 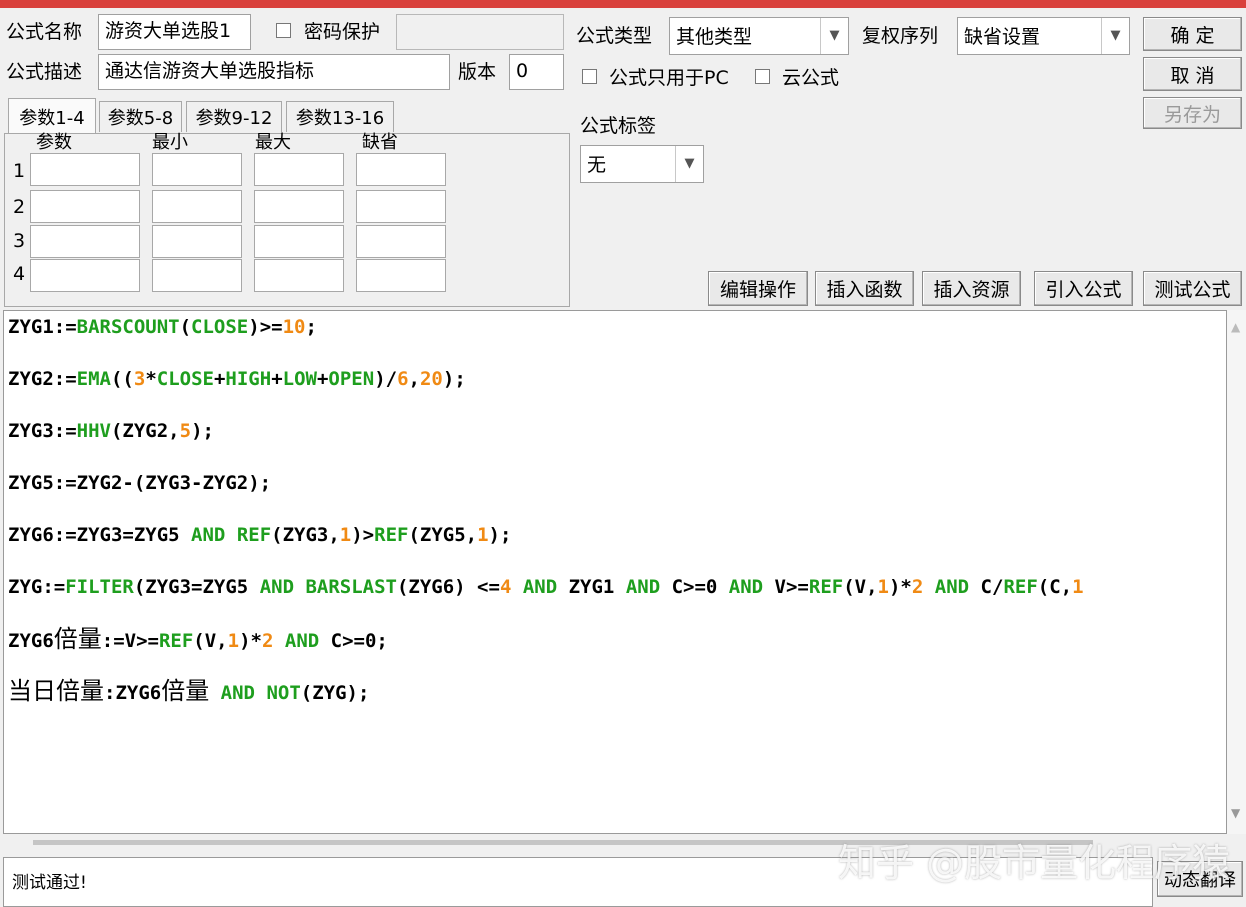 What do you see at coordinates (1192, 113) in the screenshot?
I see `save-as-button: 另存为` at bounding box center [1192, 113].